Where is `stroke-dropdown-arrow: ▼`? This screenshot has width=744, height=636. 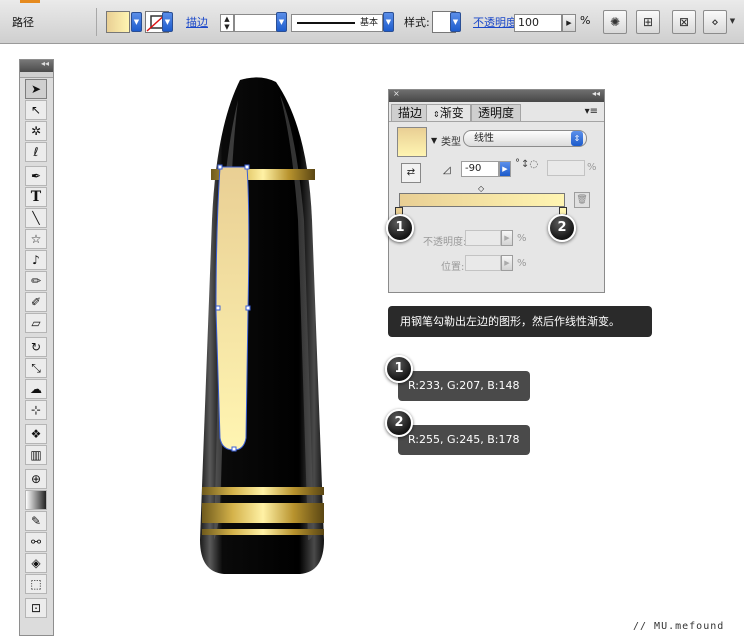 stroke-dropdown-arrow: ▼ is located at coordinates (167, 22).